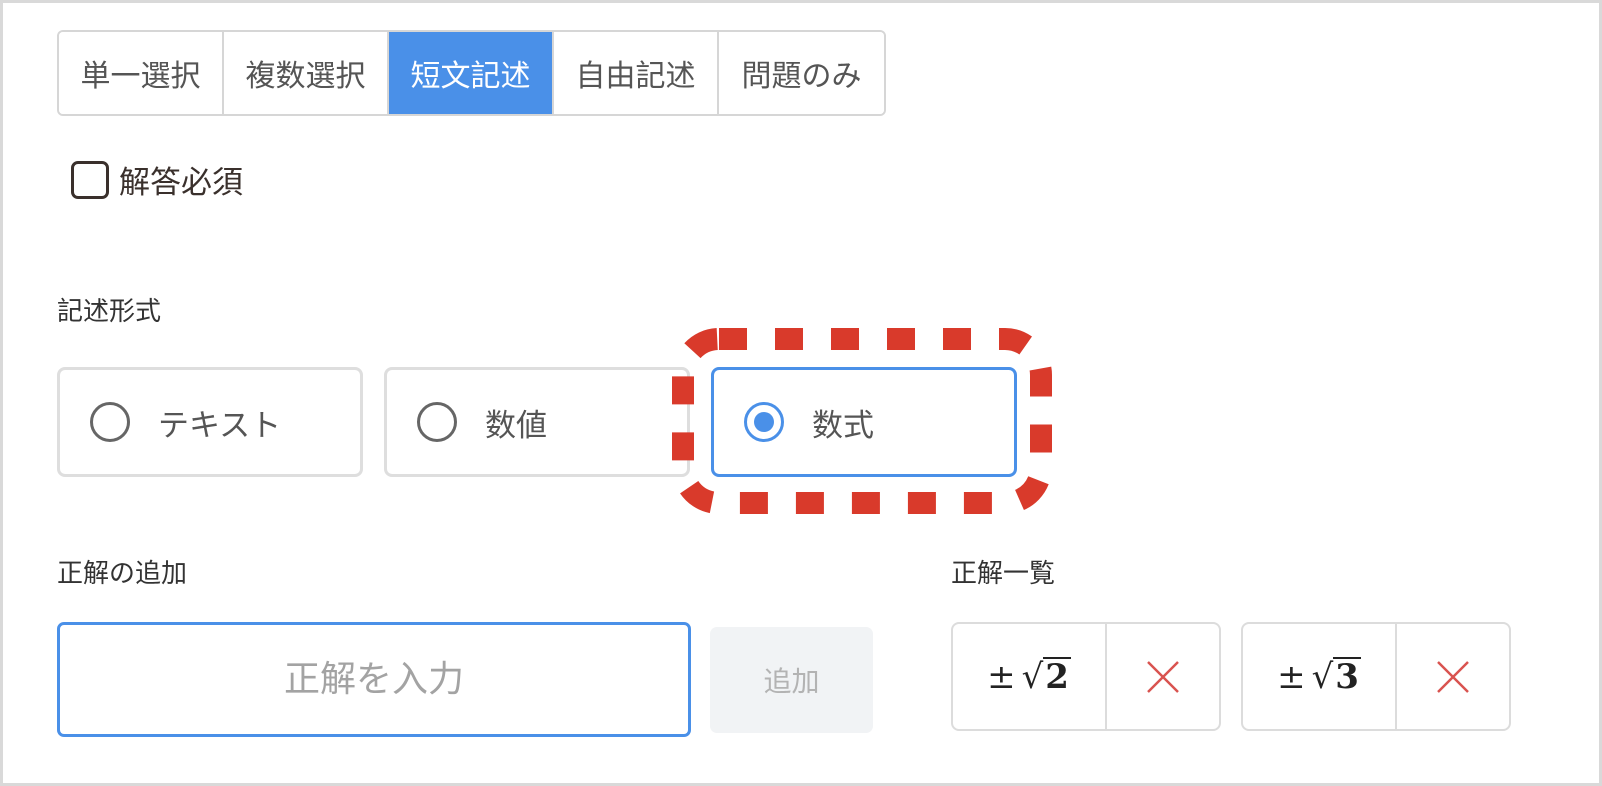 The image size is (1602, 786). I want to click on format-option-label: 数式, so click(843, 425).